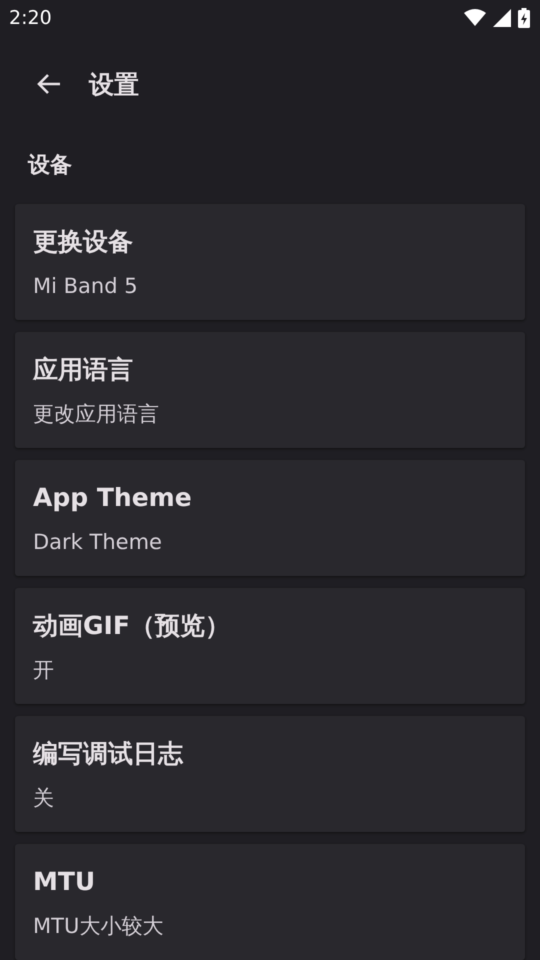 This screenshot has height=960, width=540. What do you see at coordinates (96, 414) in the screenshot?
I see `setting-value: 更改应用语言` at bounding box center [96, 414].